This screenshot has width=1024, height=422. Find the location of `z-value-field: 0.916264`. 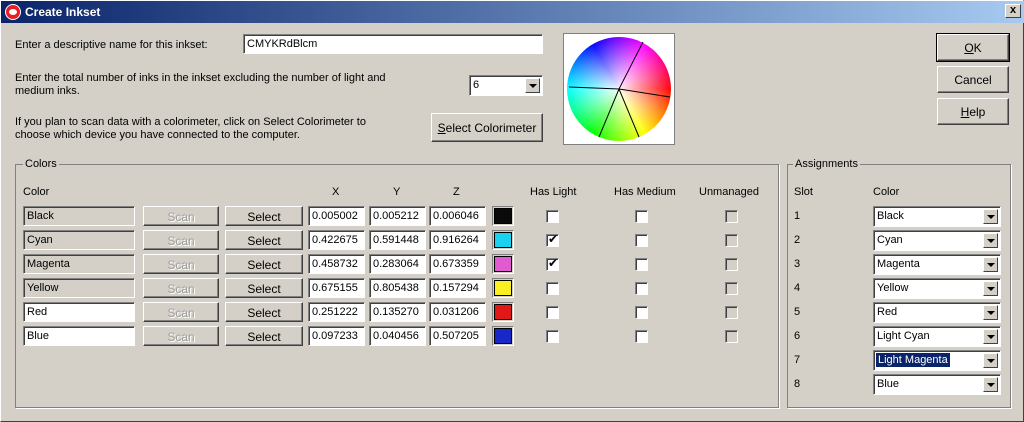

z-value-field: 0.916264 is located at coordinates (457, 240).